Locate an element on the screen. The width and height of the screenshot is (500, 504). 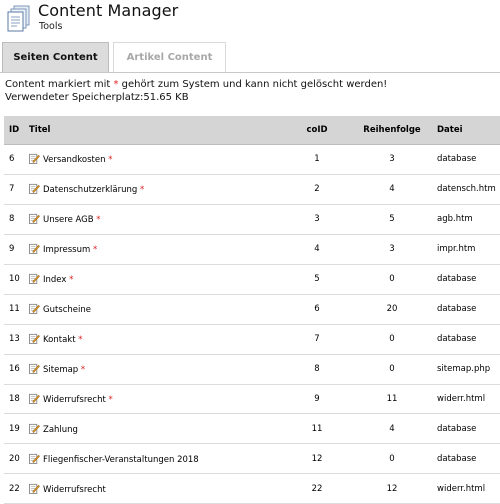
cell-title: Widerrufsrecht is located at coordinates (158, 488).